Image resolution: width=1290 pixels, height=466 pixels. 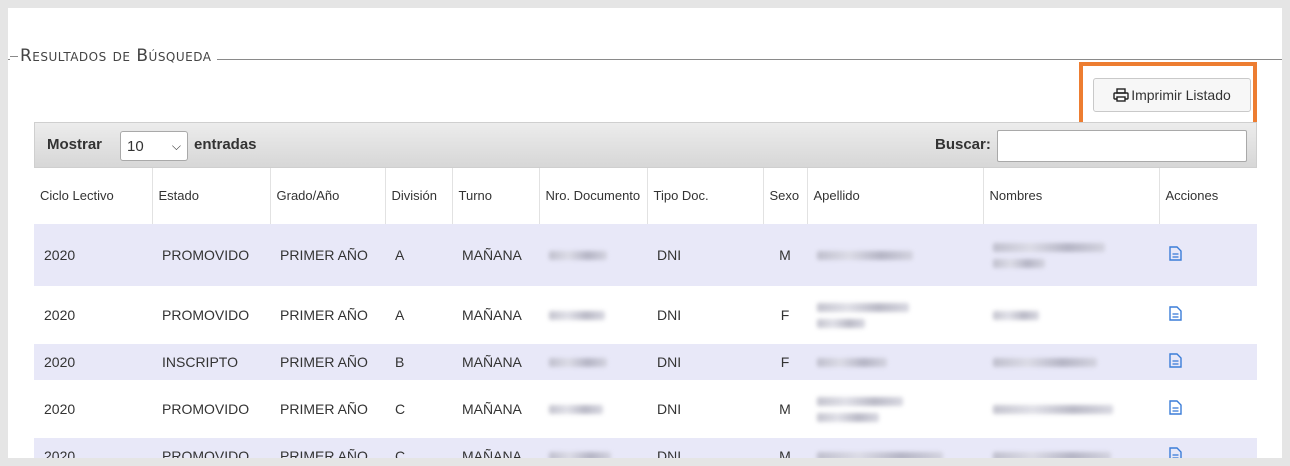 I want to click on header-ciclo-lectivo: Ciclo Lectivo, so click(x=93, y=196).